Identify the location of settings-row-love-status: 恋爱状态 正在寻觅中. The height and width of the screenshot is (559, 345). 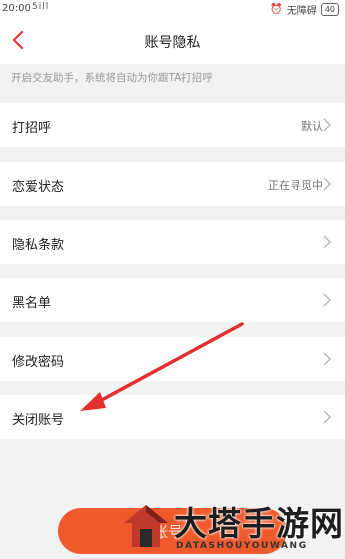
(172, 184).